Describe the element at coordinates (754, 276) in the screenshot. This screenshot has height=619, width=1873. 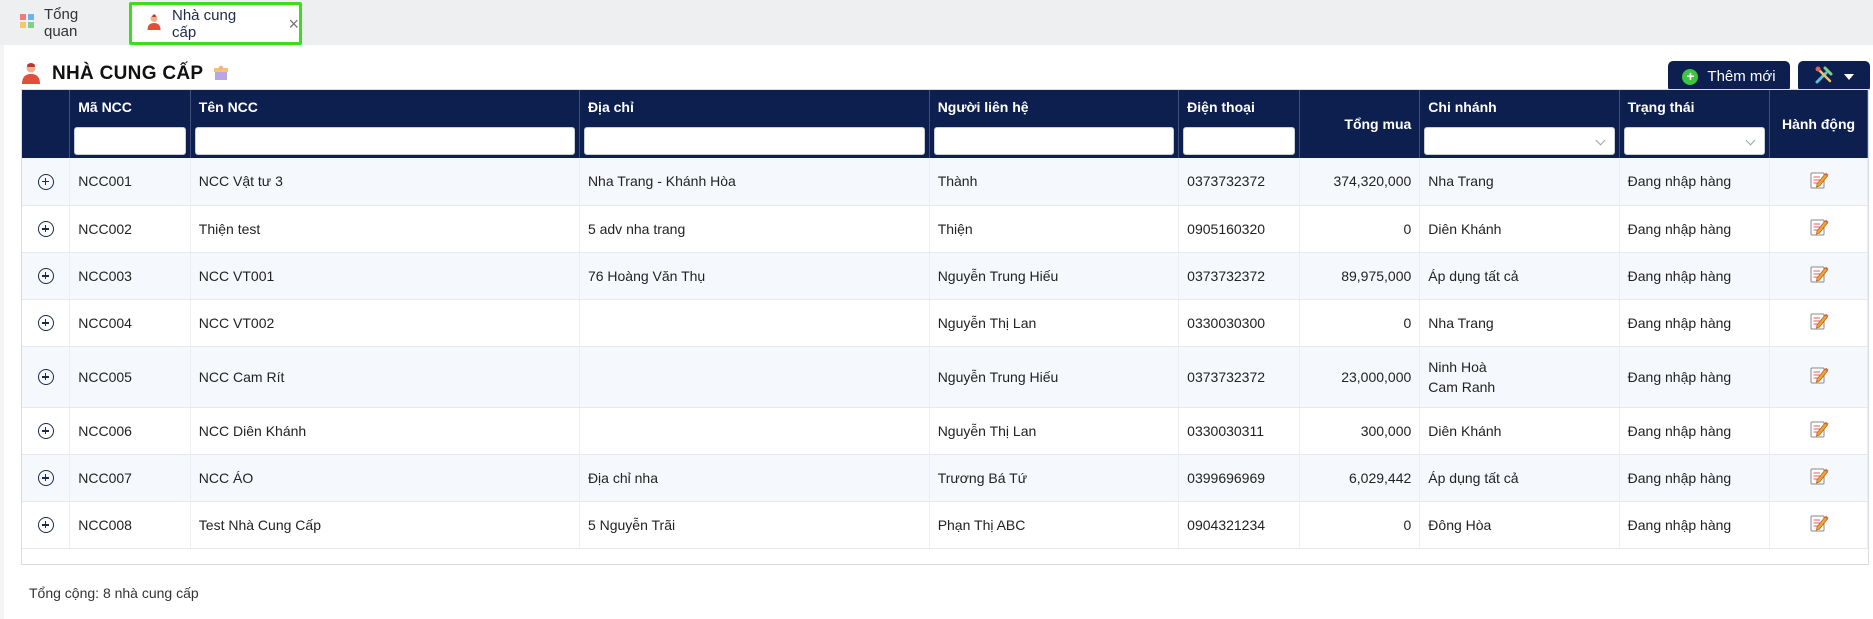
I see `cell-address: 76 Hoàng Văn Thụ` at that location.